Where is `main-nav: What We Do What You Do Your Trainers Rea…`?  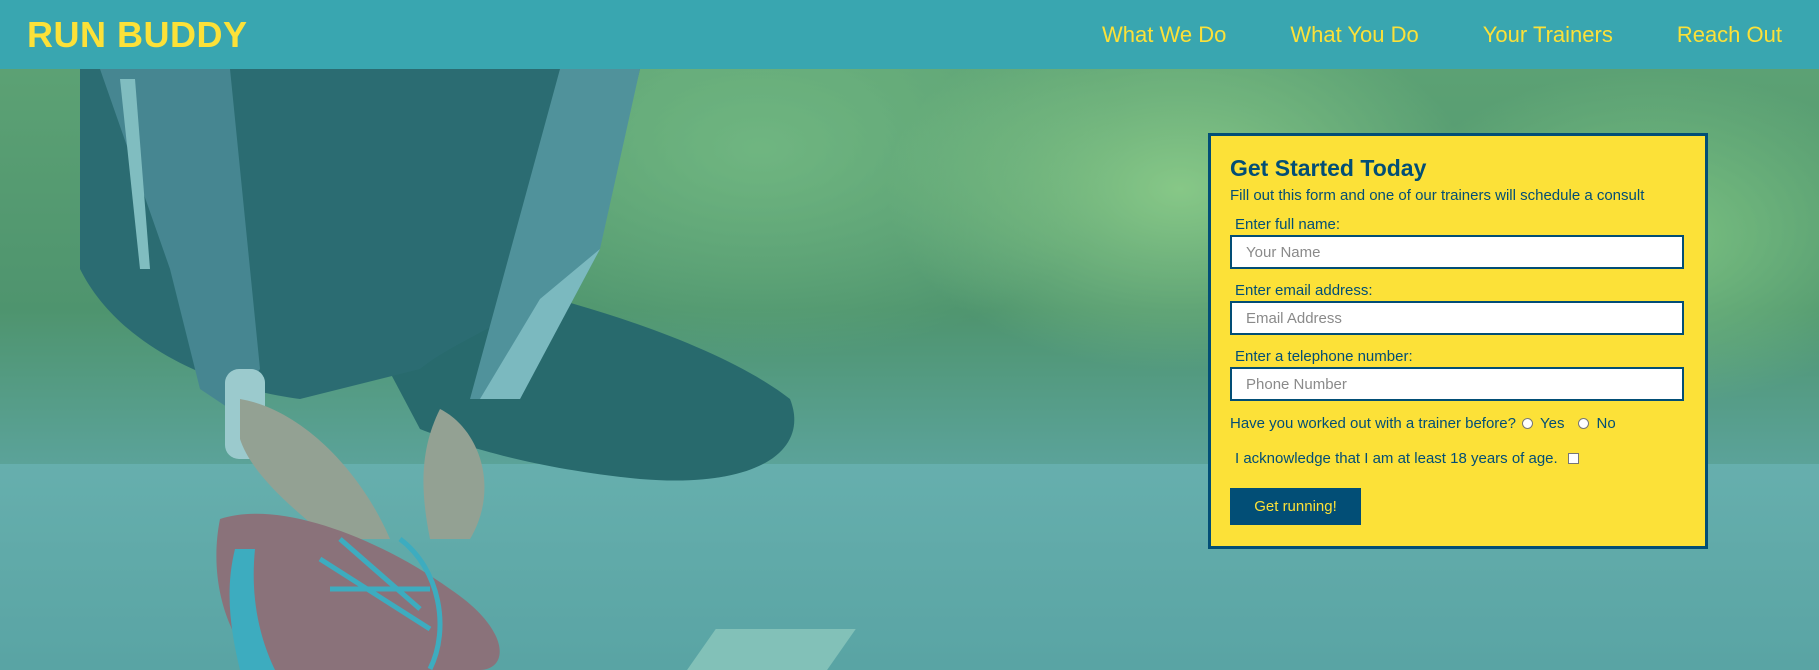 main-nav: What We Do What You Do Your Trainers Rea… is located at coordinates (1447, 35).